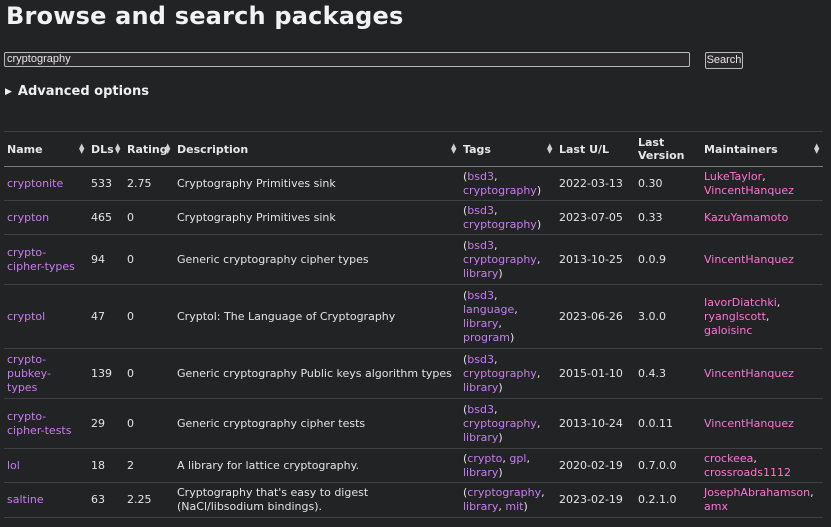  I want to click on column-header-maintainers: Maintainers ▲▼, so click(762, 149).